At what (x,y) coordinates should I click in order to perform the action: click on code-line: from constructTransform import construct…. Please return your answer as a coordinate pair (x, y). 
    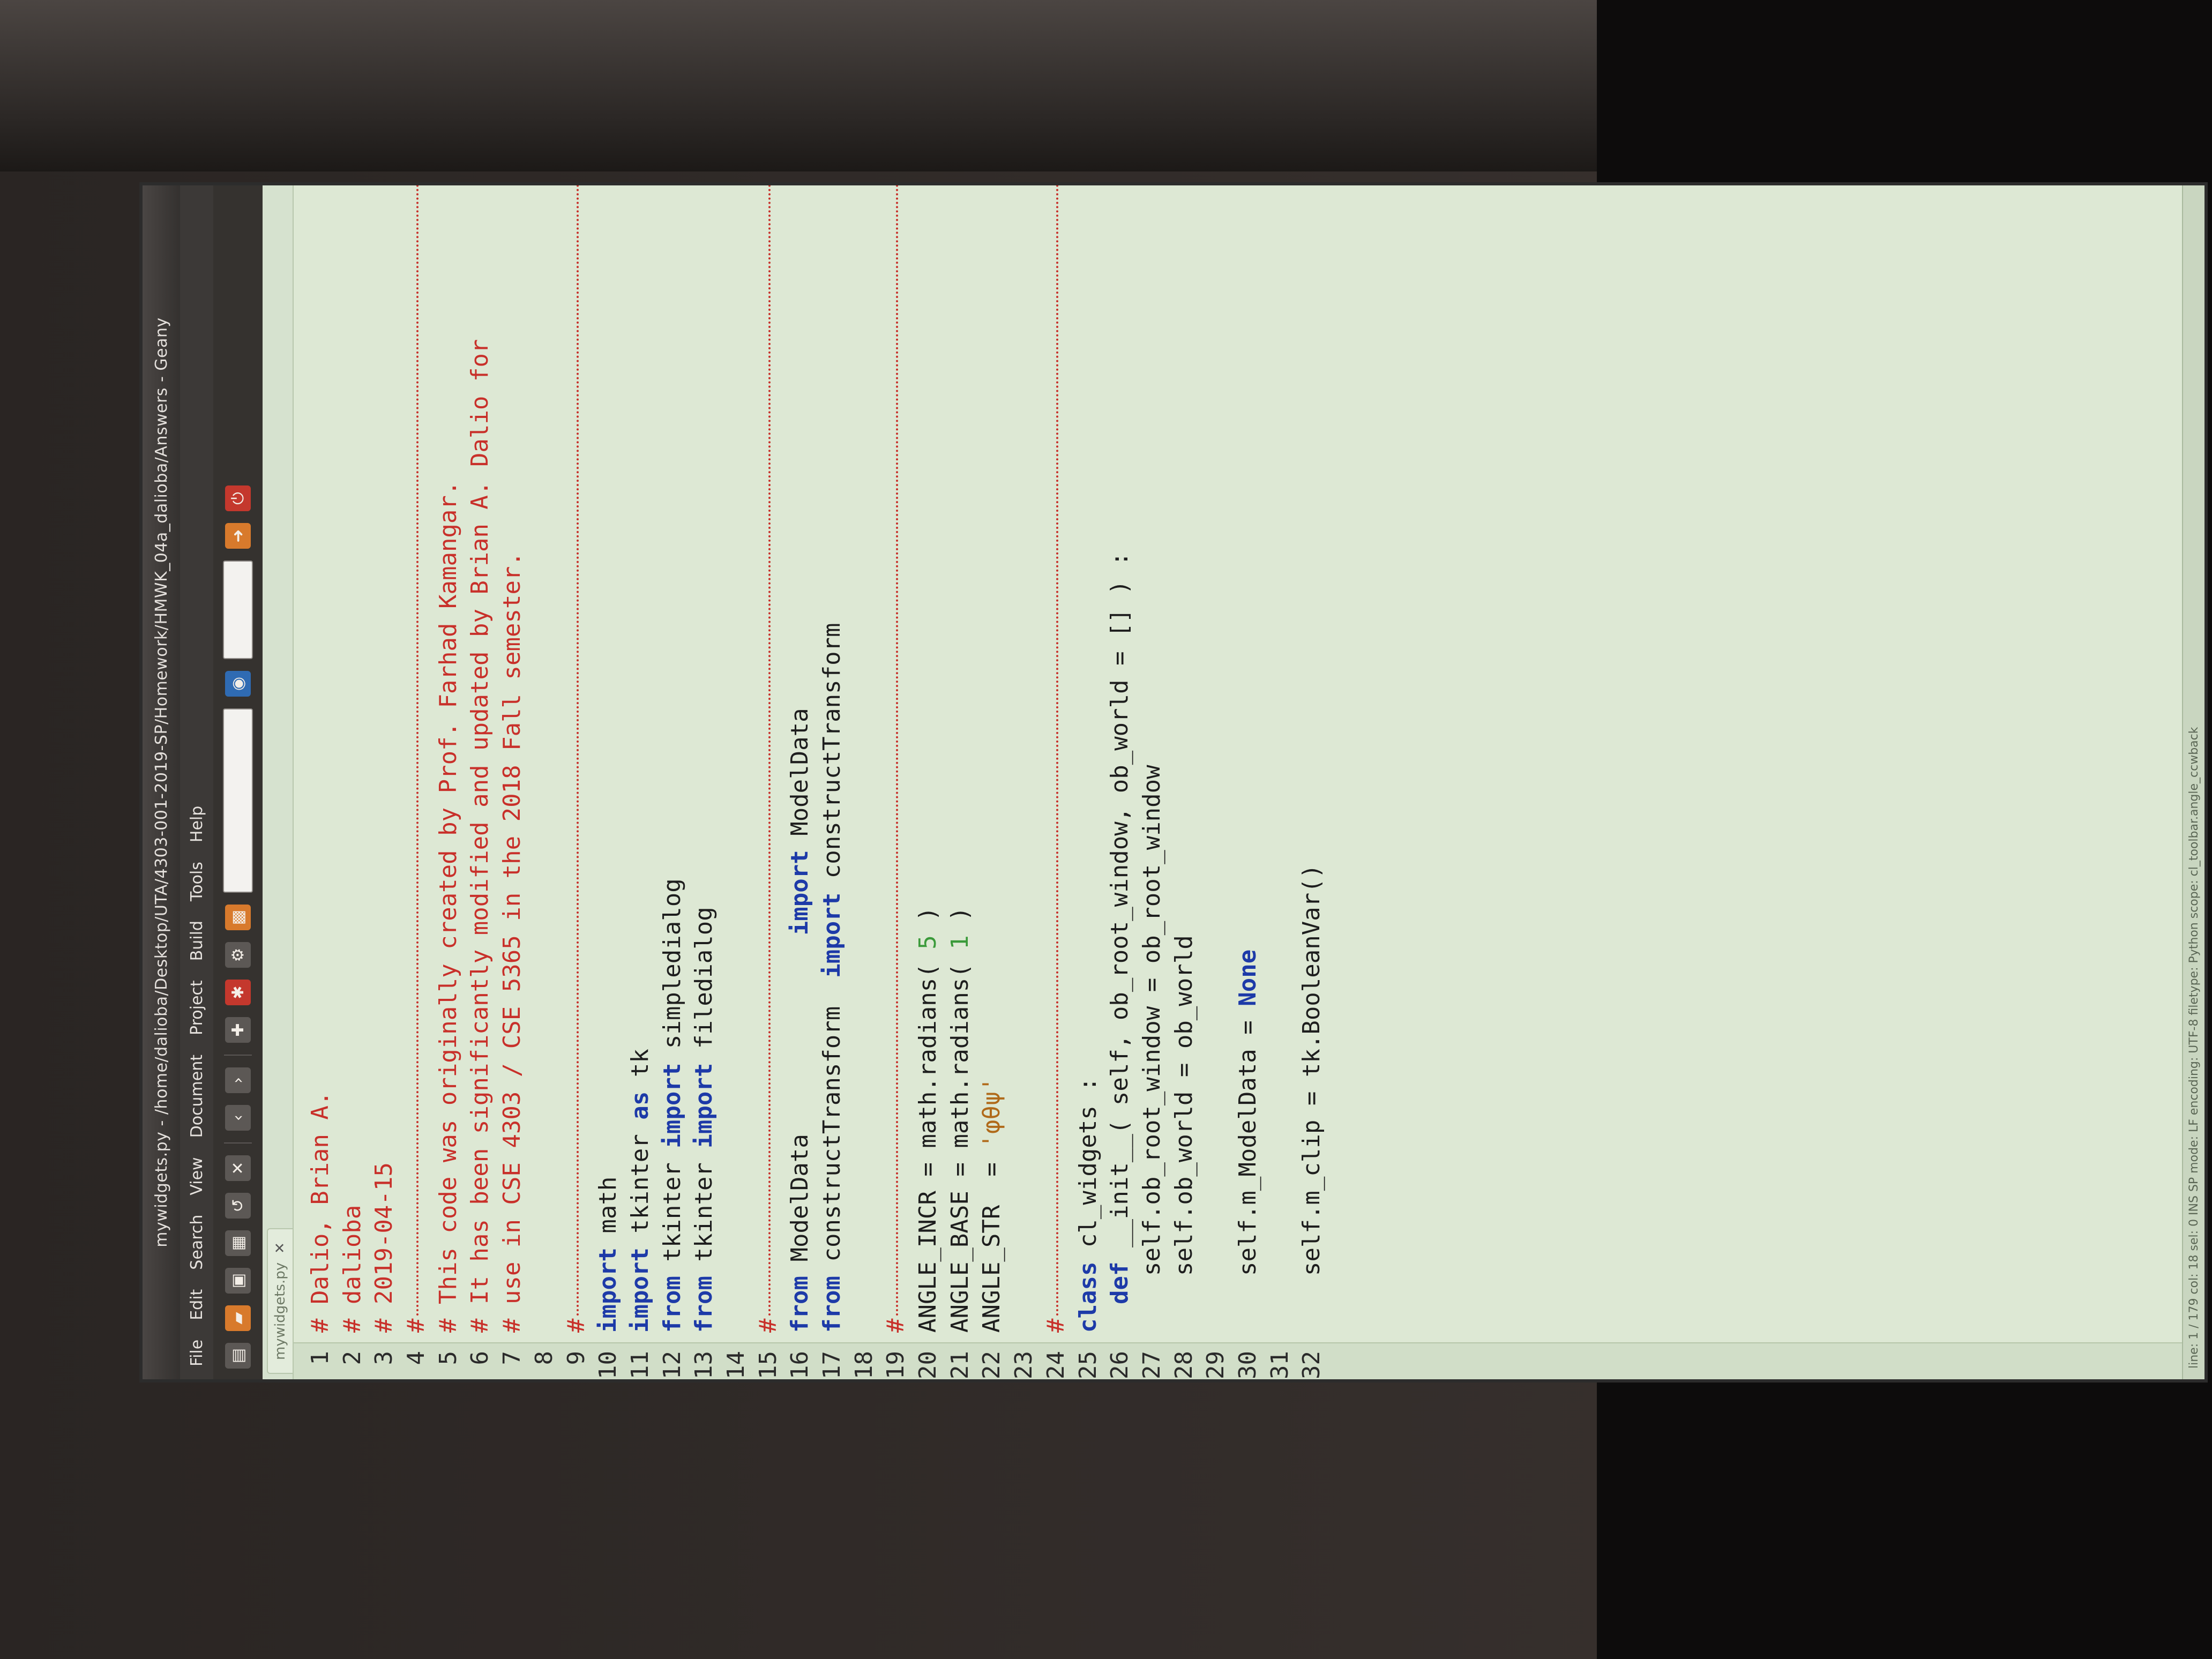
    Looking at the image, I should click on (832, 757).